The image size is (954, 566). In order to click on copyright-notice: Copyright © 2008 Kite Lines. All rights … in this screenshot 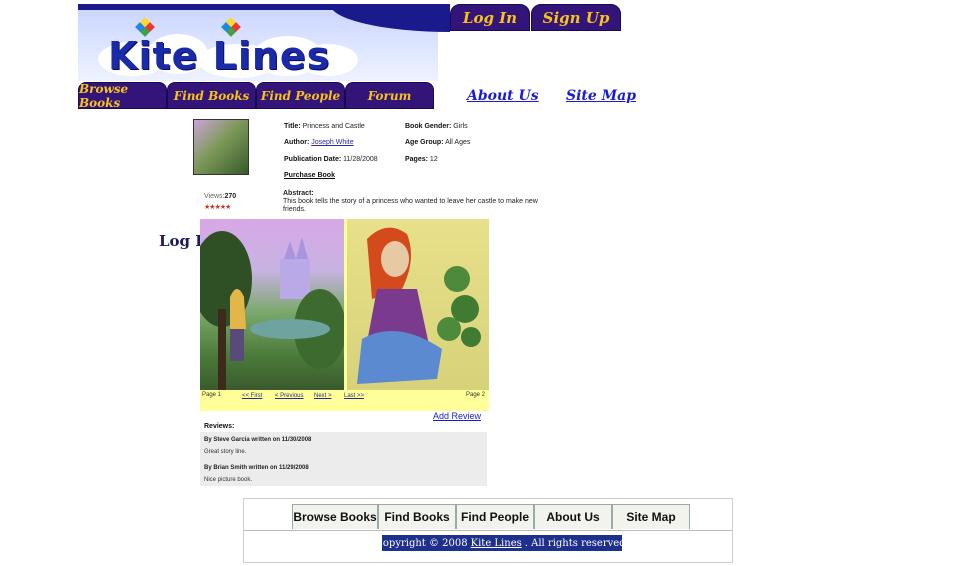, I will do `click(502, 543)`.